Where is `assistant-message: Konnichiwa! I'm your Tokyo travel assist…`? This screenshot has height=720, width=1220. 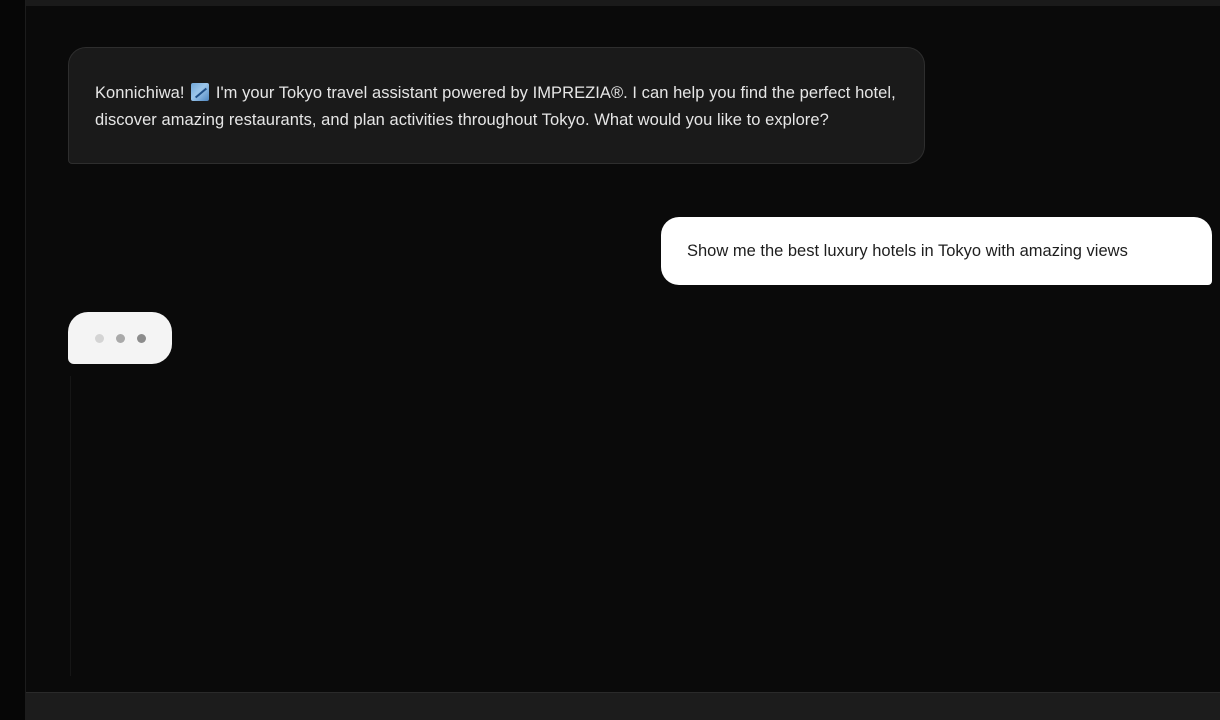 assistant-message: Konnichiwa! I'm your Tokyo travel assist… is located at coordinates (496, 105).